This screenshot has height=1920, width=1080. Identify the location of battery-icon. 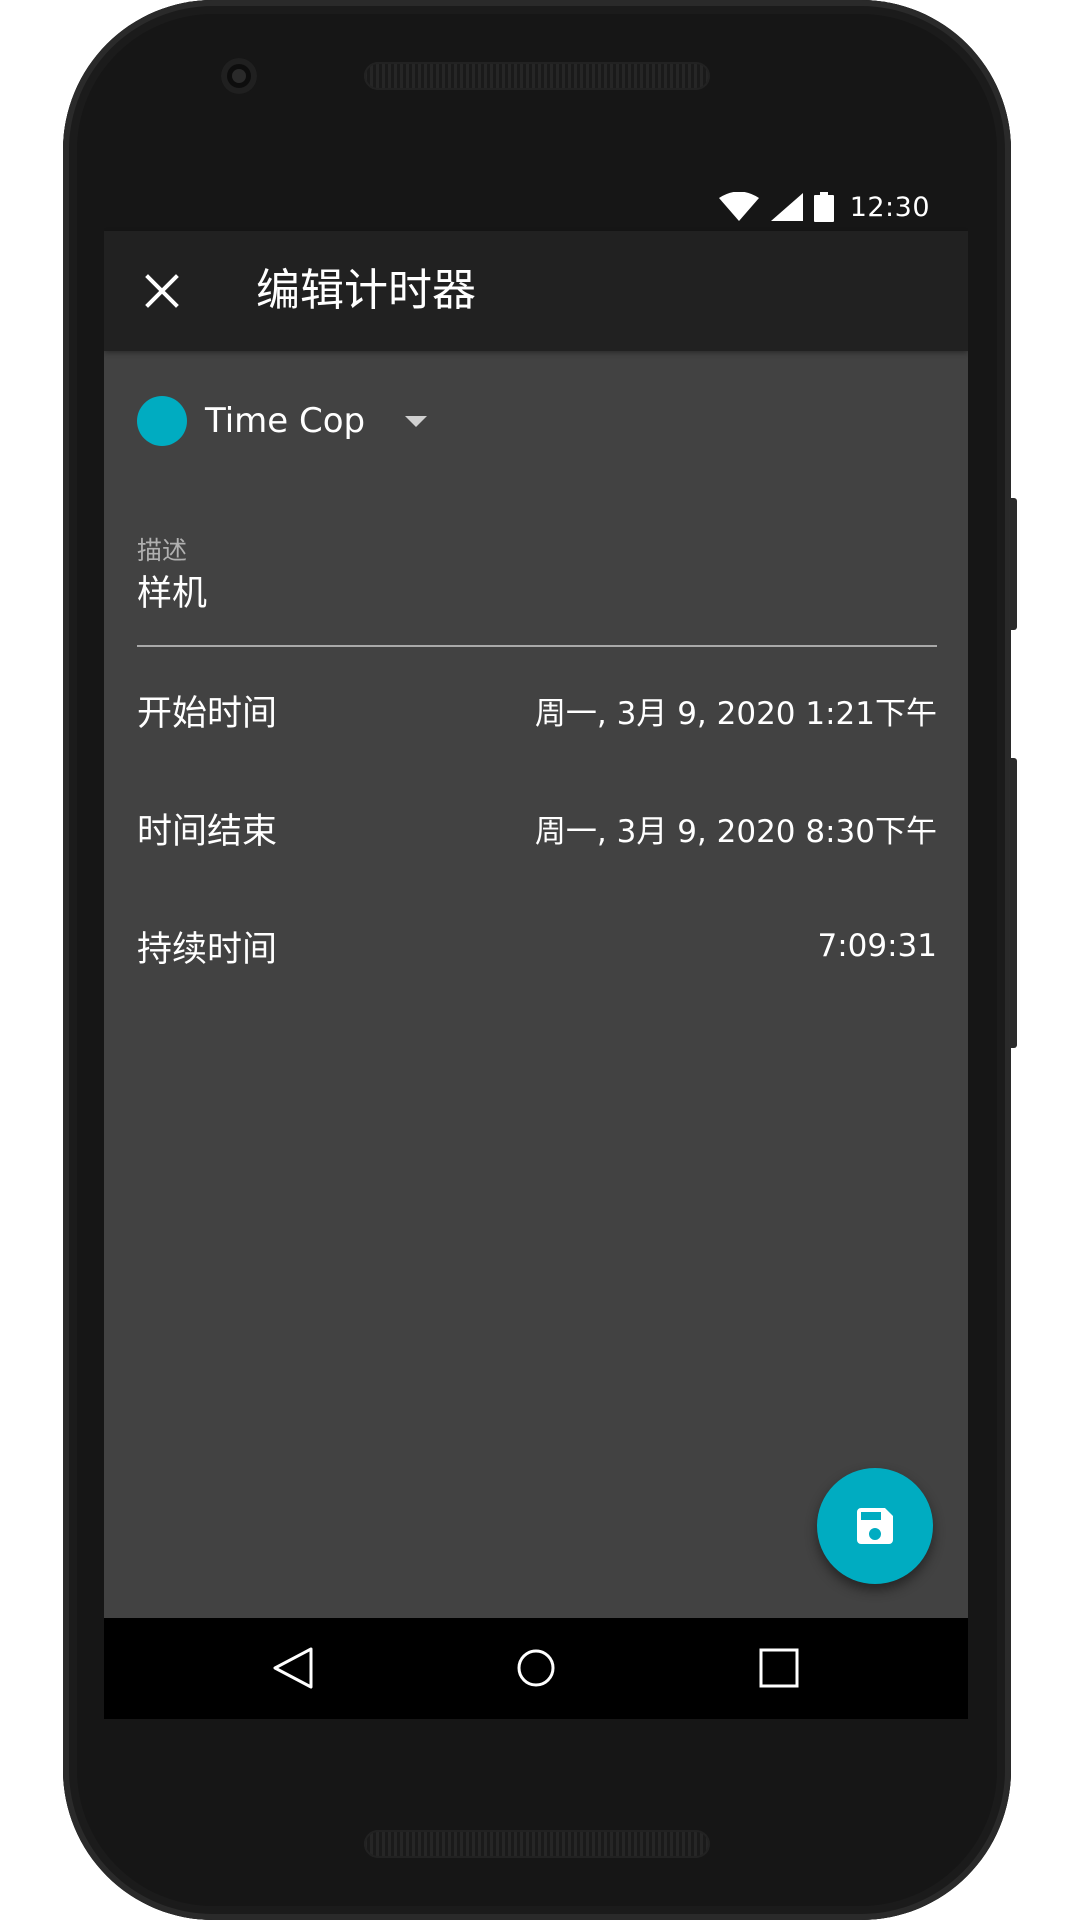
(823, 207).